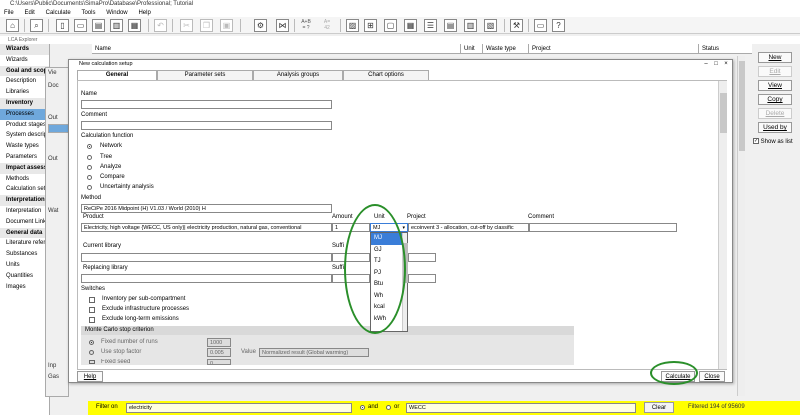 This screenshot has width=800, height=415. Describe the element at coordinates (219, 362) in the screenshot. I see `seed-input: 0` at that location.